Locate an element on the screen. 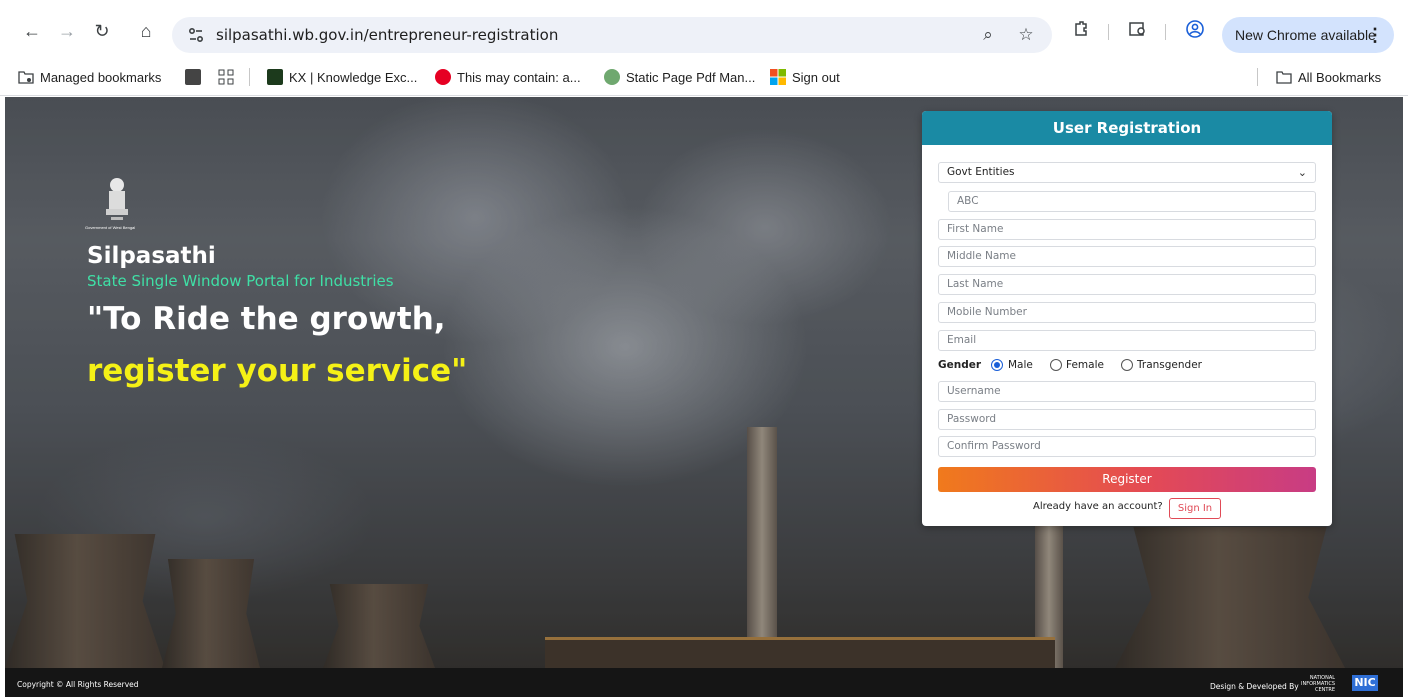  profile-icon is located at coordinates (1195, 30).